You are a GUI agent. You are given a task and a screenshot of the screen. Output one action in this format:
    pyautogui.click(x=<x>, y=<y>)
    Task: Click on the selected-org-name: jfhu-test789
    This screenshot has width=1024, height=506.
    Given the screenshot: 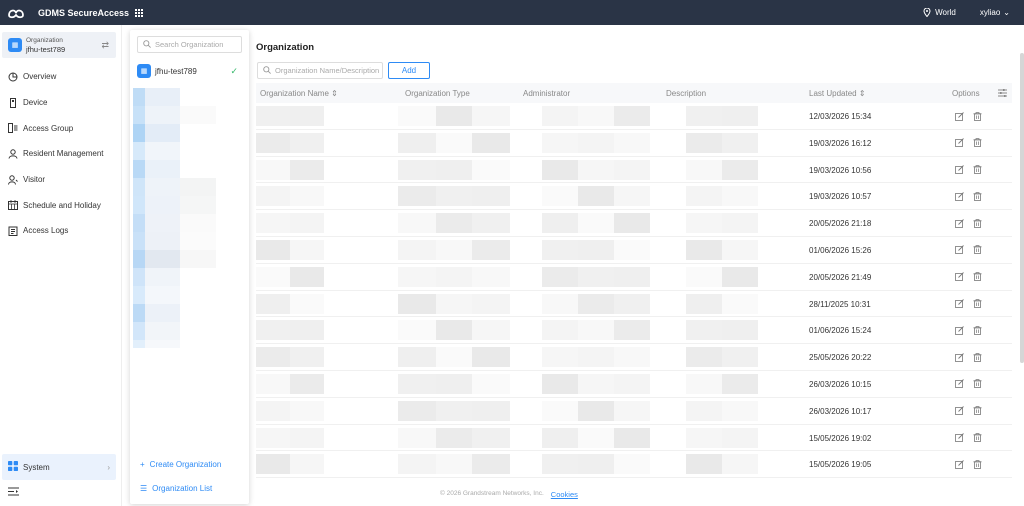 What is the action you would take?
    pyautogui.click(x=176, y=71)
    